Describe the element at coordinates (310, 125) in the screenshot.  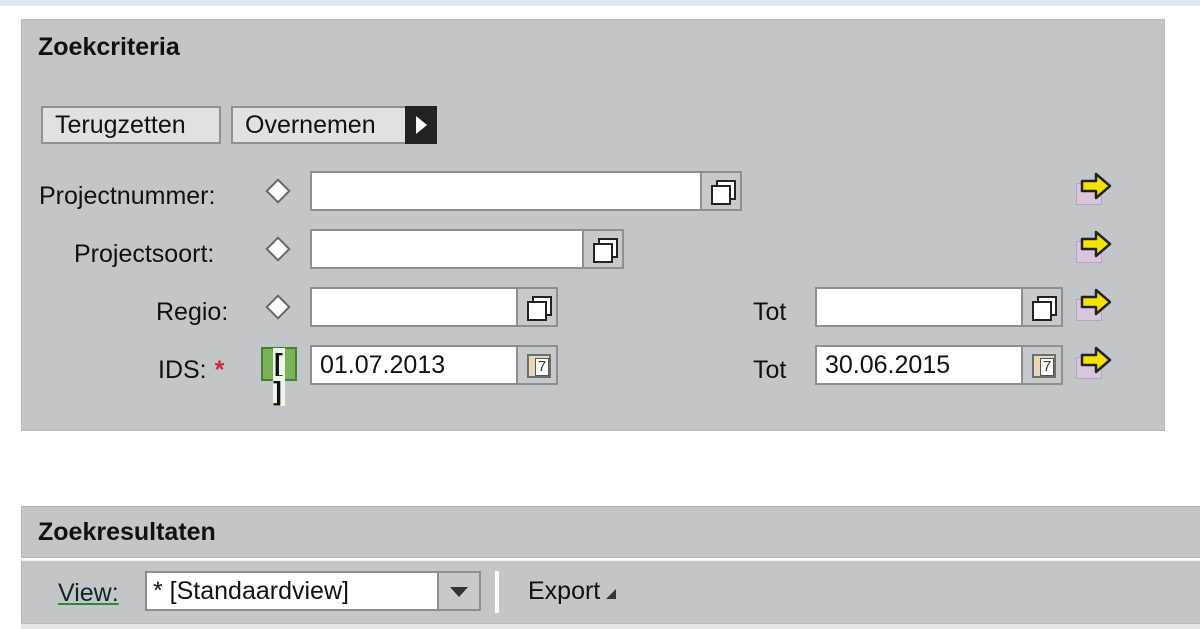
I see `apply-button-label: Overnemen` at that location.